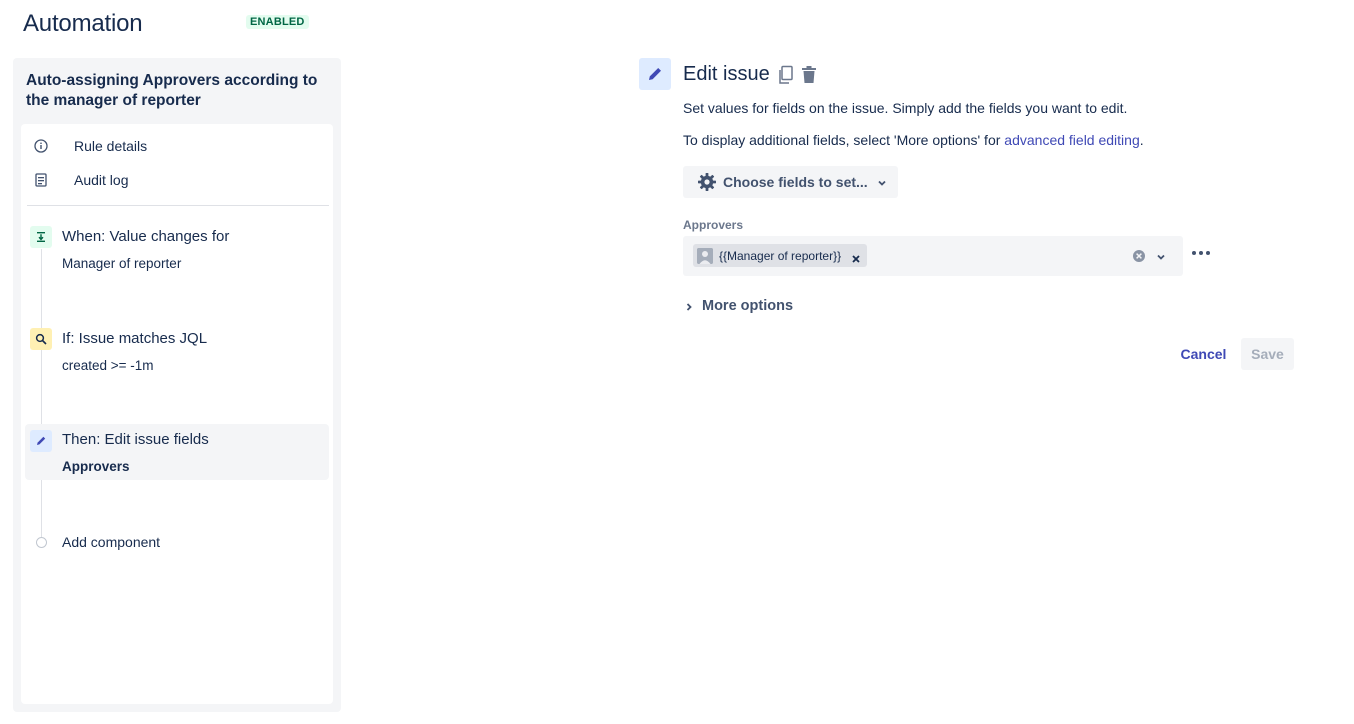 This screenshot has width=1354, height=724. I want to click on hint-suffix: ., so click(1141, 140).